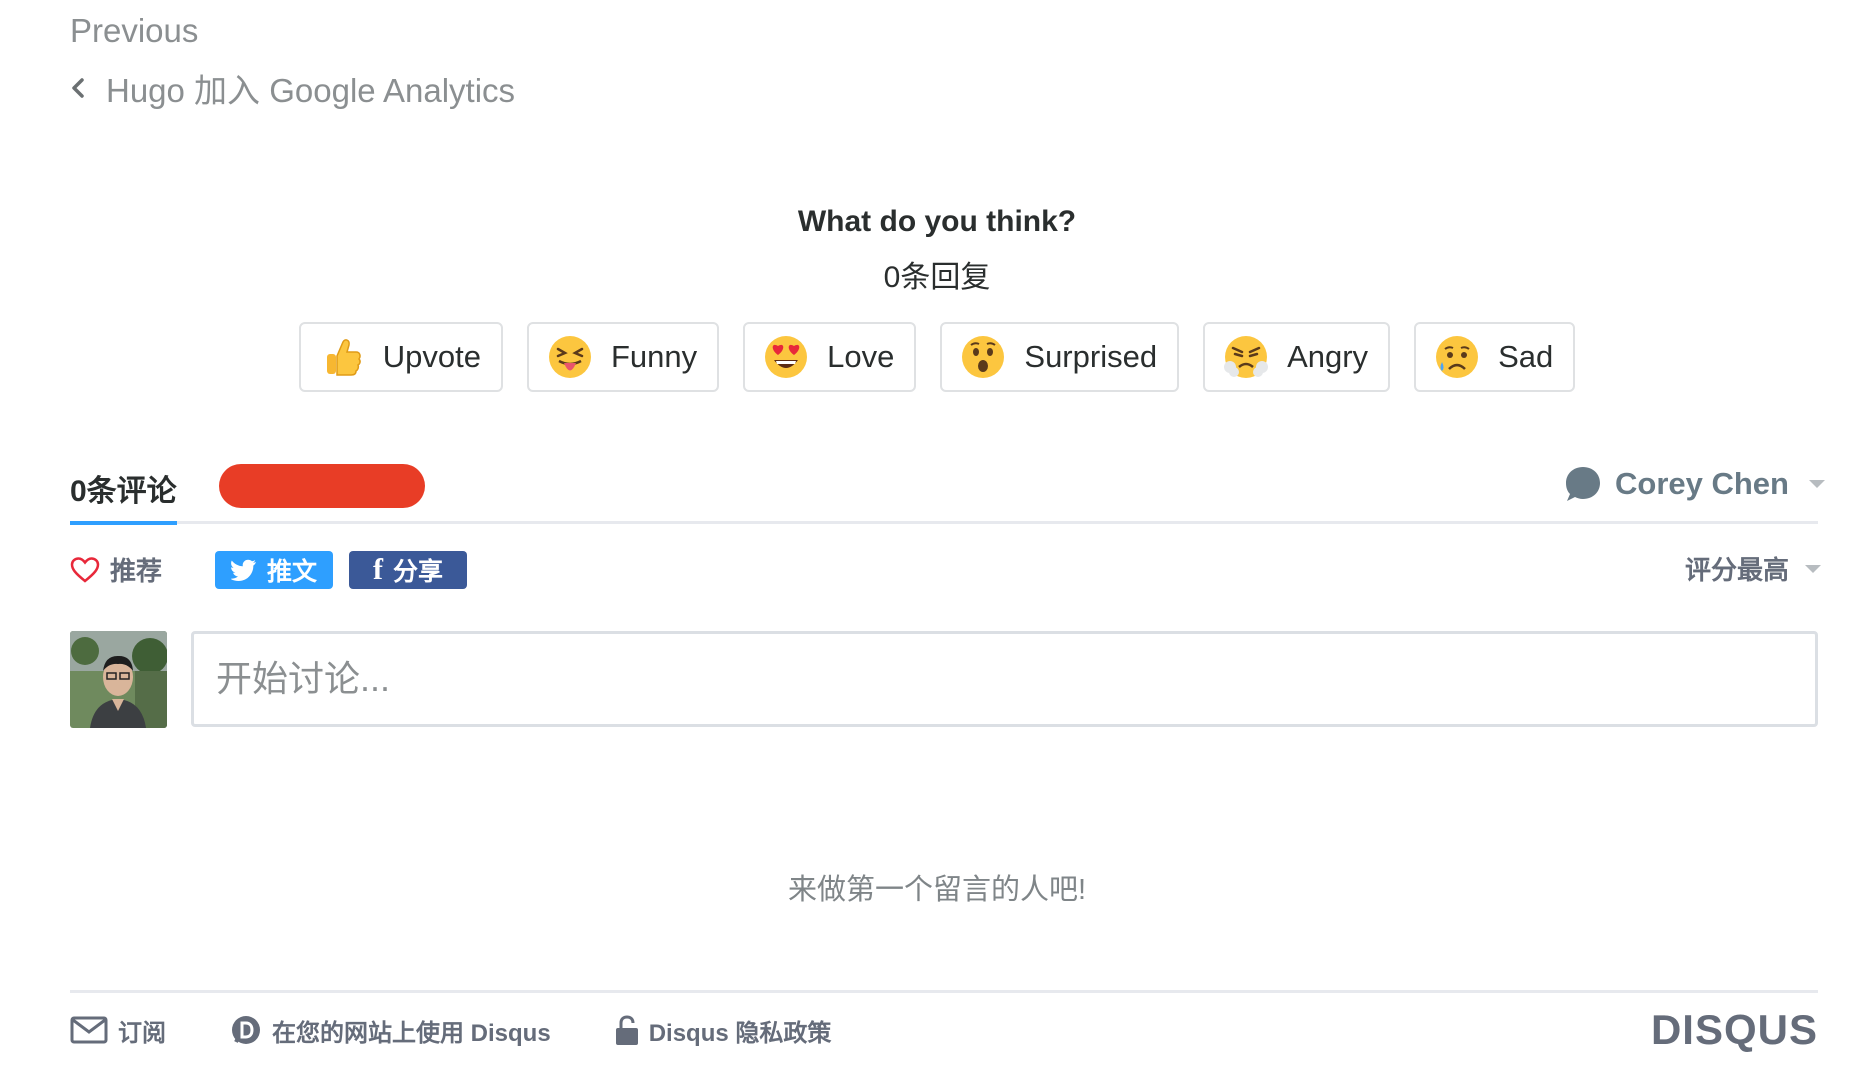  What do you see at coordinates (85, 569) in the screenshot?
I see `heart-outline-icon` at bounding box center [85, 569].